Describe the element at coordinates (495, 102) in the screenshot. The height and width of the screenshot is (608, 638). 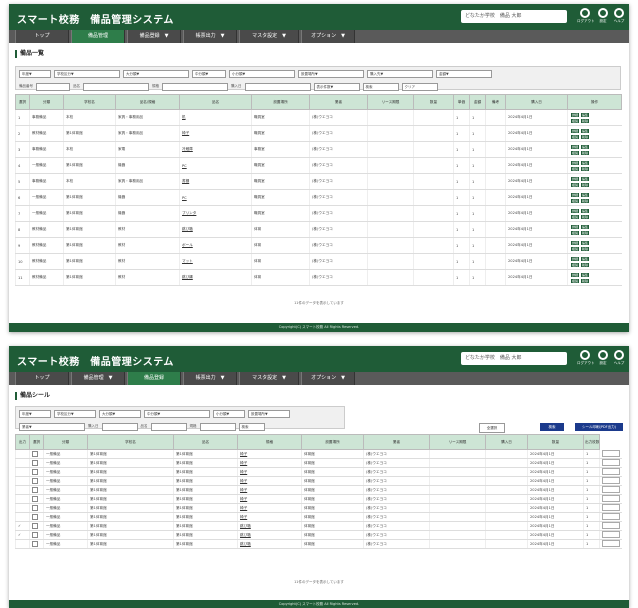
I see `column-header: 備考` at that location.